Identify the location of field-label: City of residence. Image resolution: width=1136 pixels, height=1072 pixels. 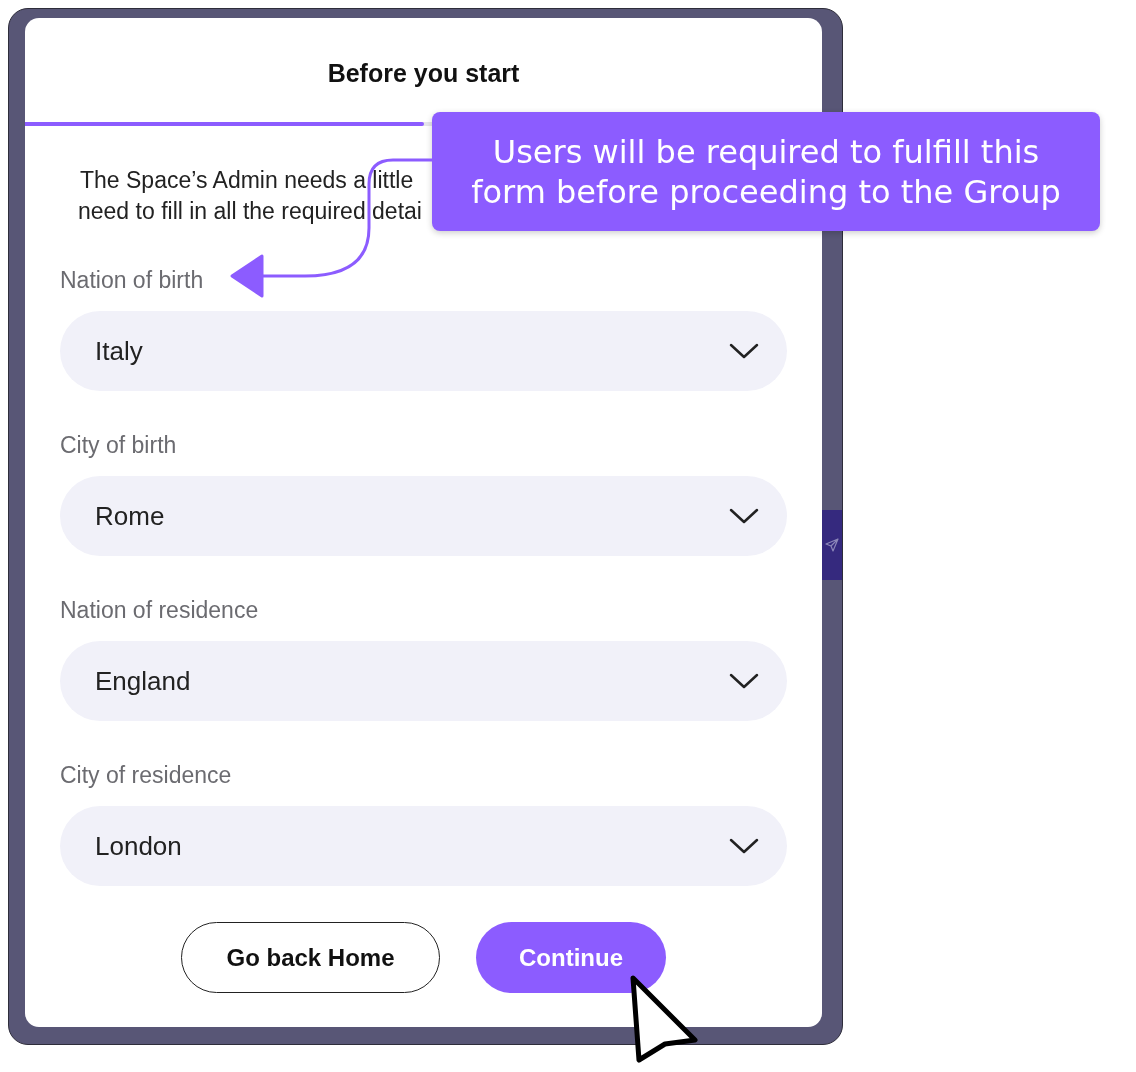
(146, 775).